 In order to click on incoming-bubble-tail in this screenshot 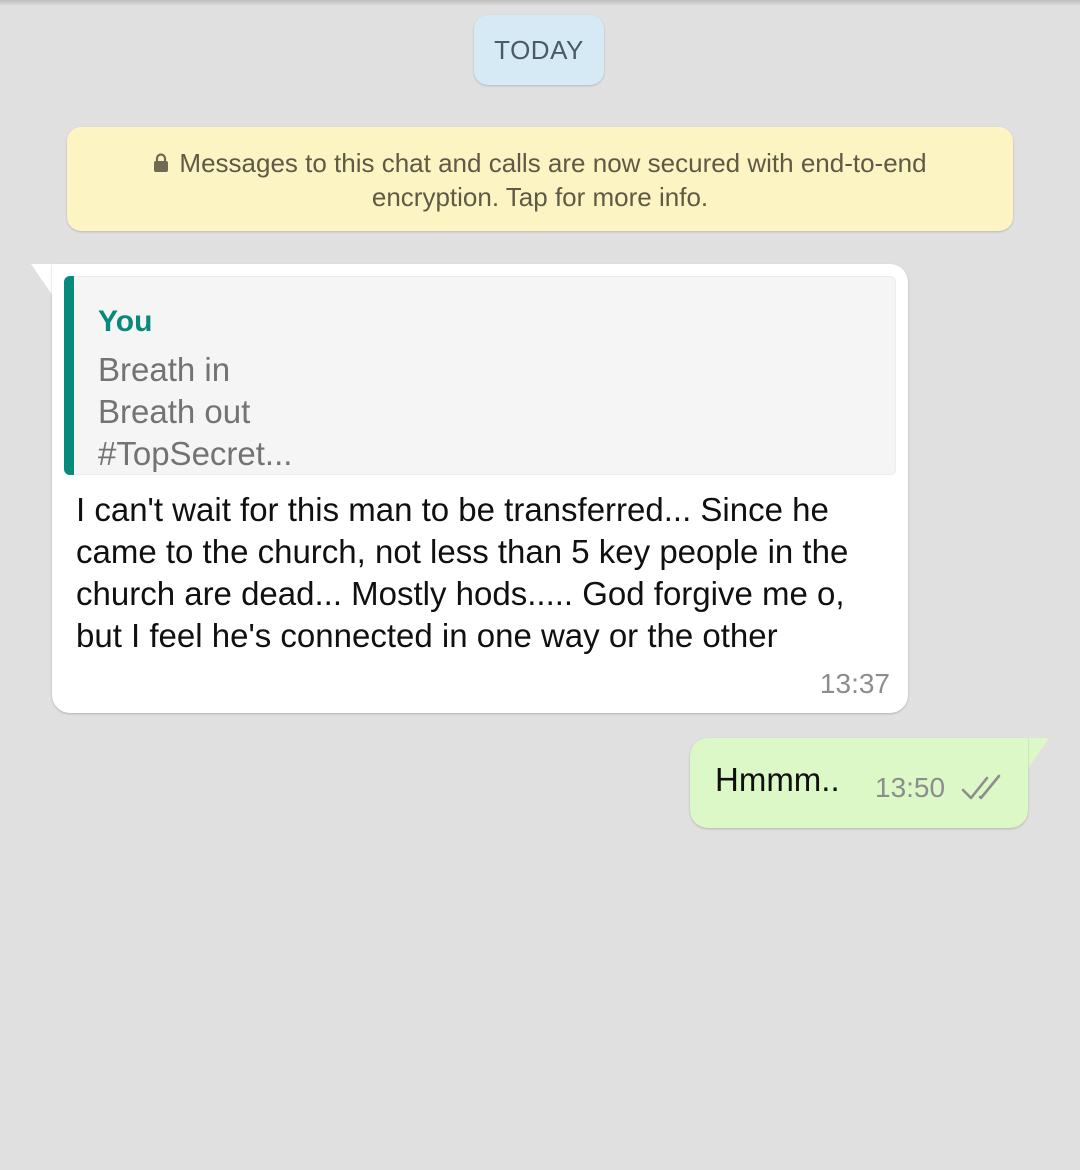, I will do `click(42, 280)`.